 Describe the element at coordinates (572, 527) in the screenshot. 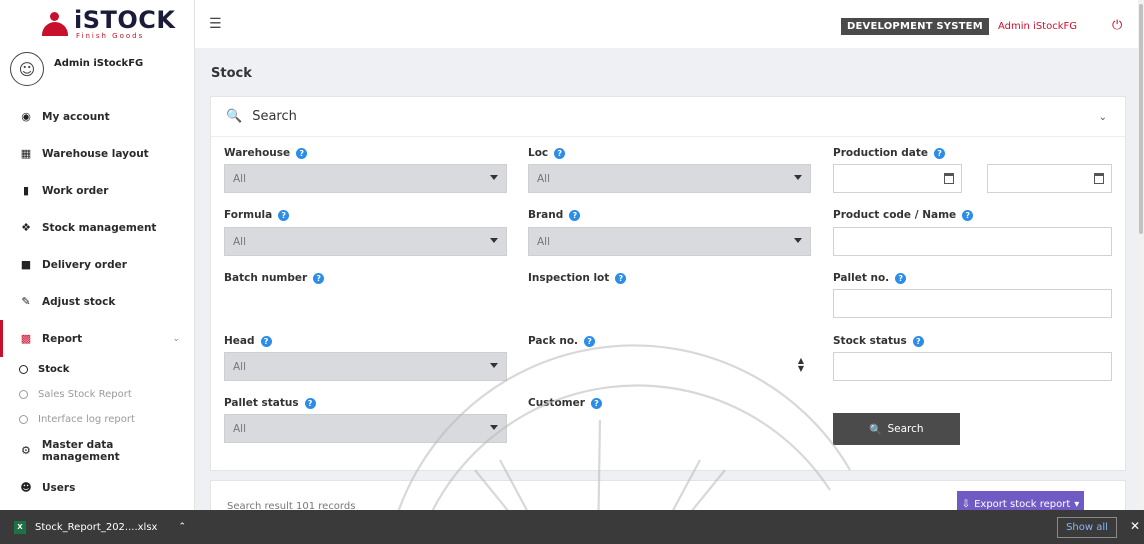

I see `download-bar: X Stock_Report_202....xlsx ⌃ Show all ✕` at that location.